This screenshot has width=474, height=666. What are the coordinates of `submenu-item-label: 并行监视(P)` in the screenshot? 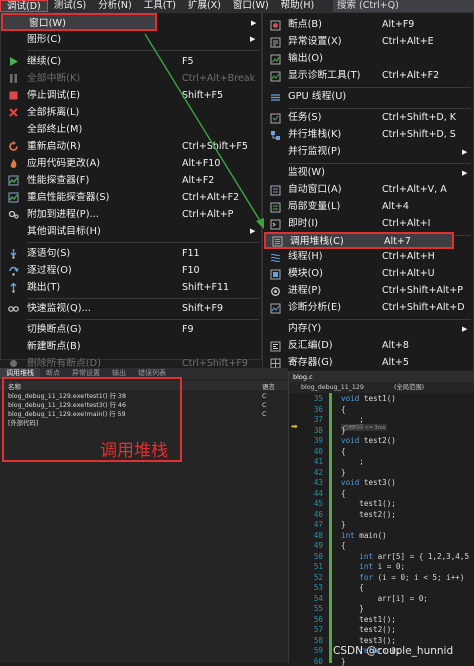 It's located at (314, 151).